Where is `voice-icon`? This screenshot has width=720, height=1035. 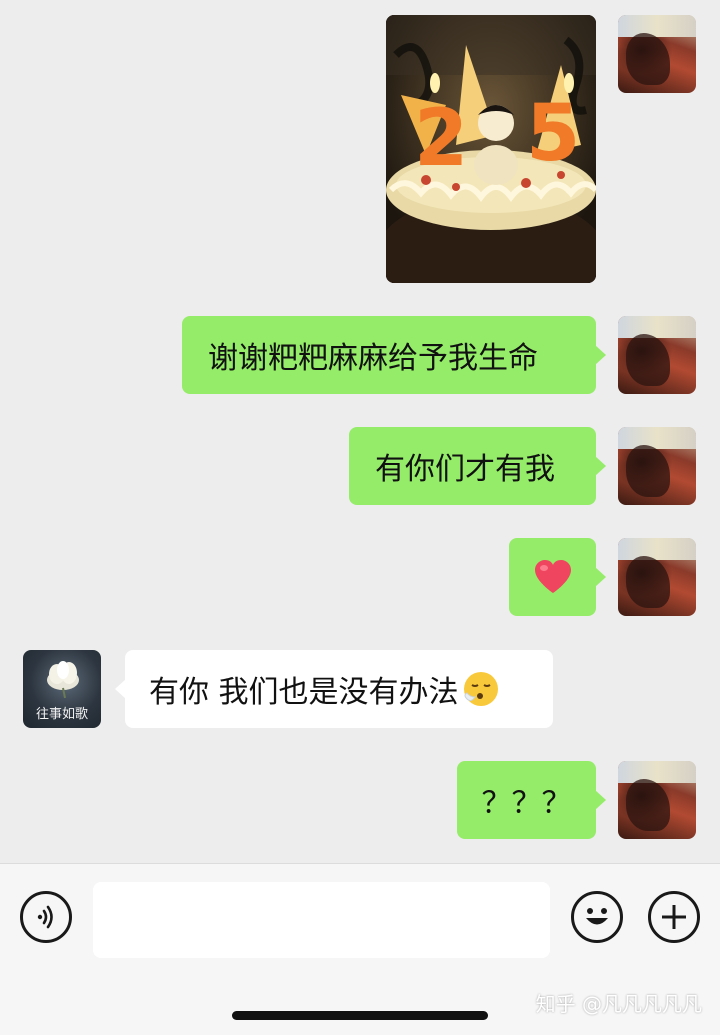
voice-icon is located at coordinates (45, 917).